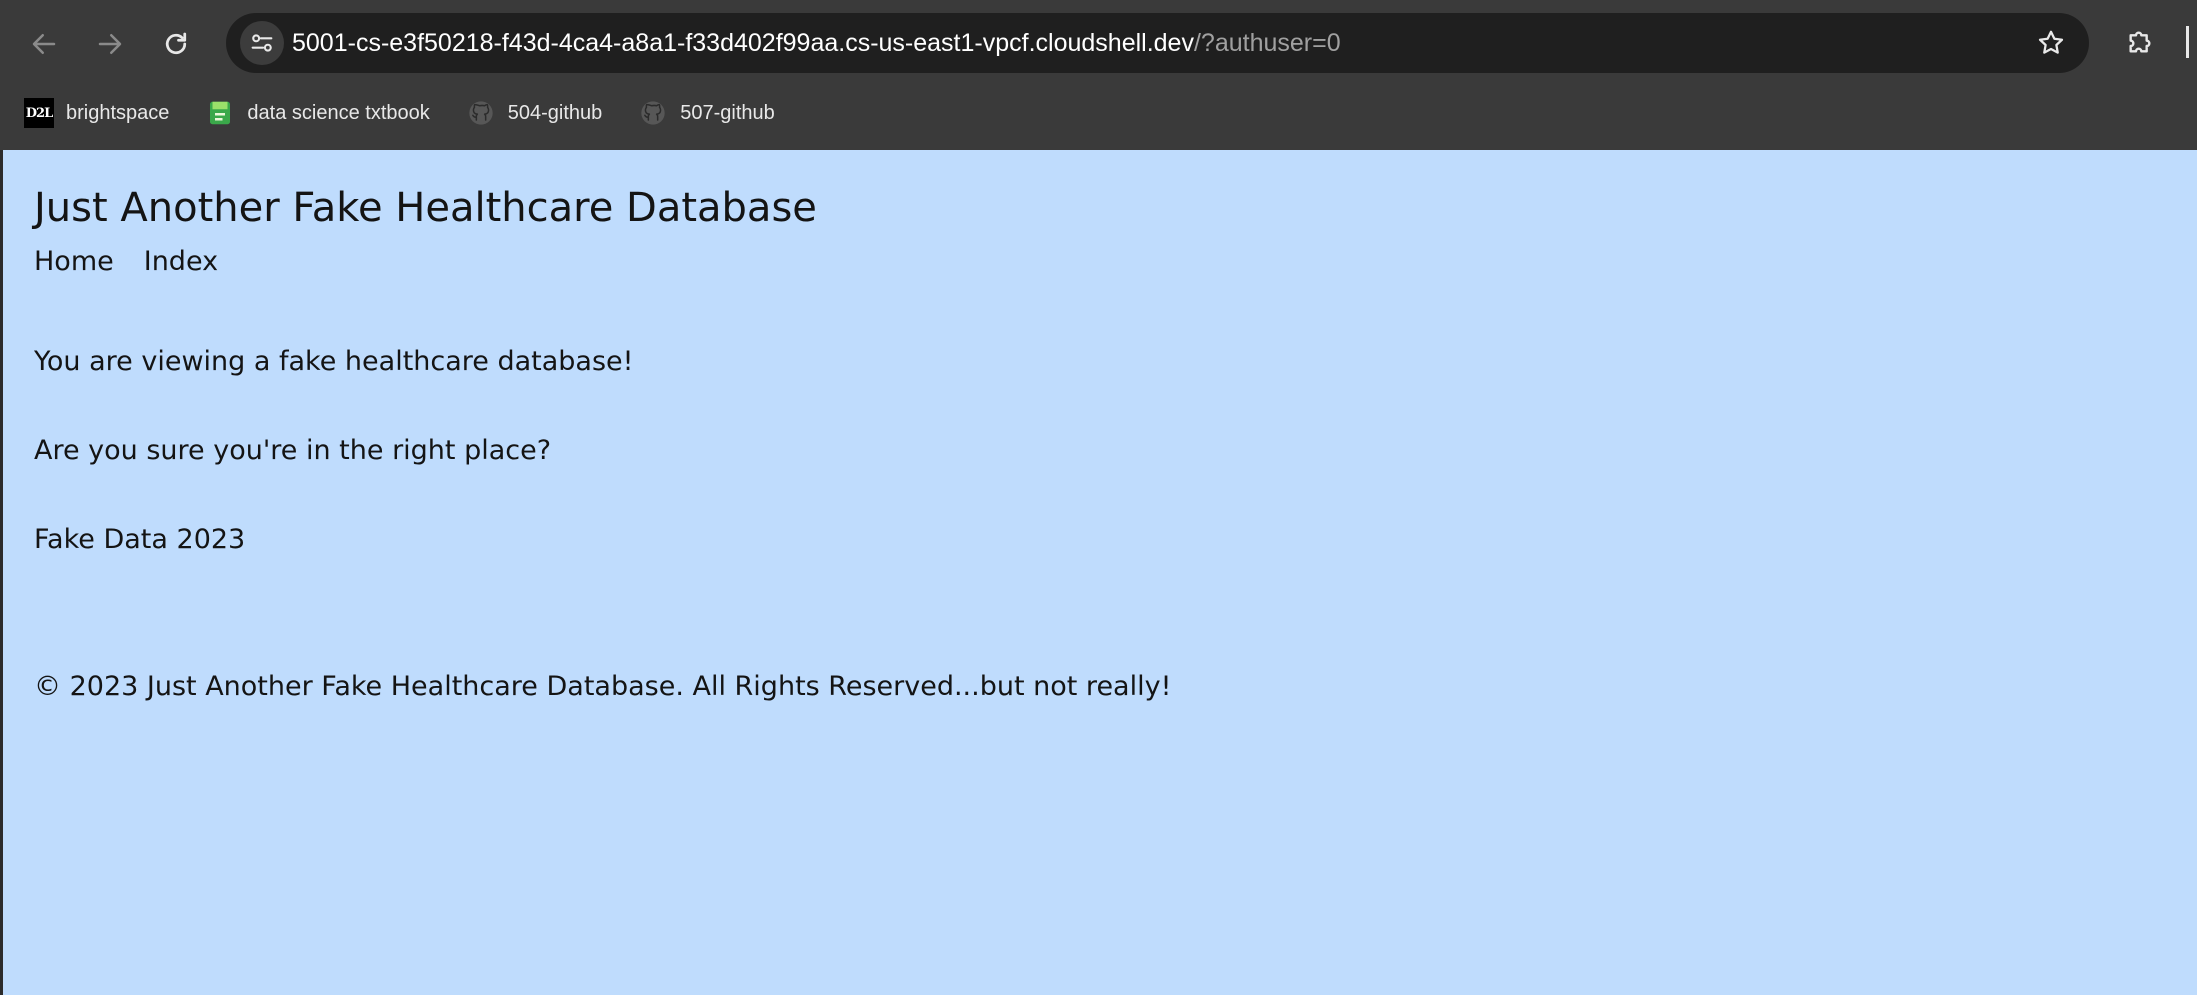  I want to click on bookmark-data-science-txtbook: data science txtbook, so click(317, 113).